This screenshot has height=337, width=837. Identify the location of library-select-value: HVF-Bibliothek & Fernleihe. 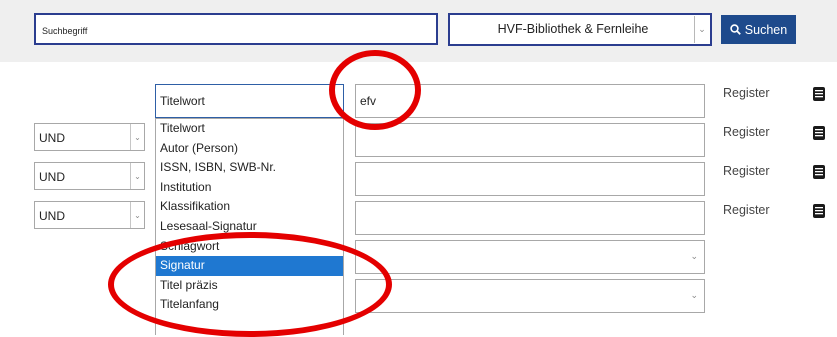
(573, 29).